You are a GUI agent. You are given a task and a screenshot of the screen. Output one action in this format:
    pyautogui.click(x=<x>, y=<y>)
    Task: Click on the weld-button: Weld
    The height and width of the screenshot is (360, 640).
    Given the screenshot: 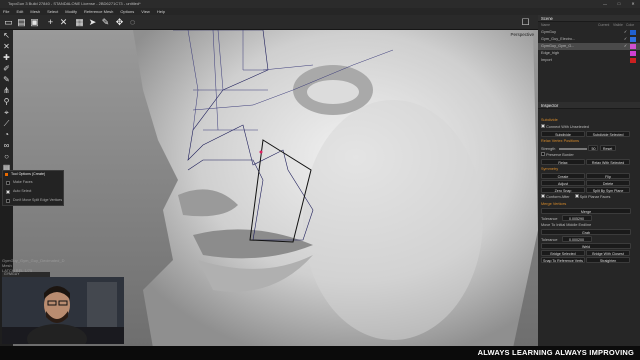 What is the action you would take?
    pyautogui.click(x=586, y=246)
    